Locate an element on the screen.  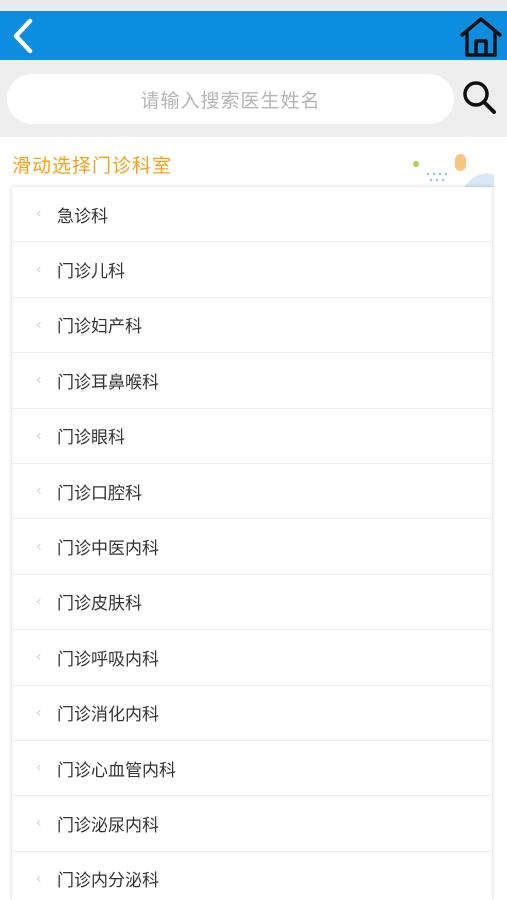
list-item: ‹ 门诊呼吸内科 is located at coordinates (252, 658).